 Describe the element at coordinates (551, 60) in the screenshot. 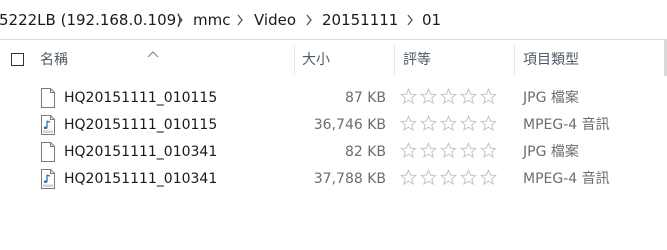

I see `column-header-type-label: 項目類型` at that location.